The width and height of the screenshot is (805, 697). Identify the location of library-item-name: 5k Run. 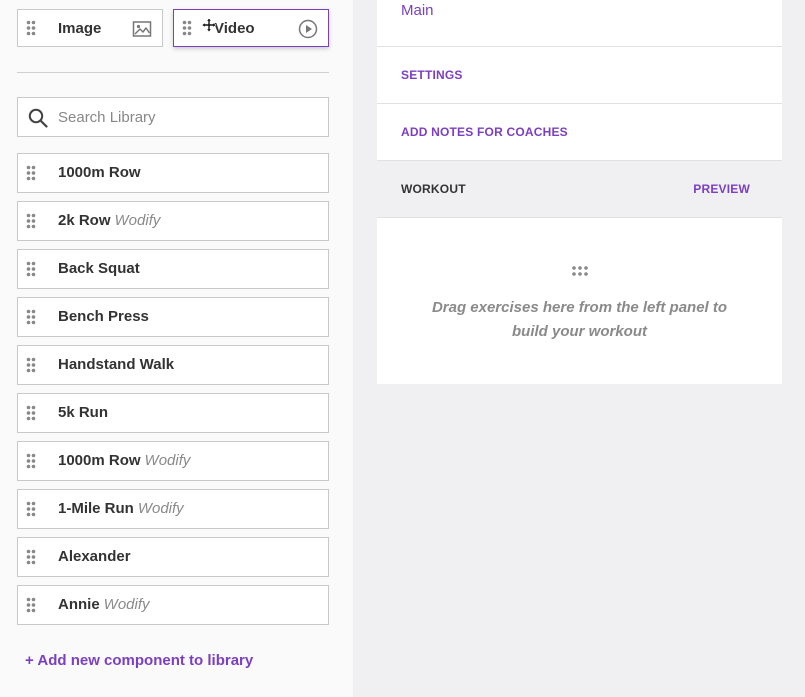
(83, 412).